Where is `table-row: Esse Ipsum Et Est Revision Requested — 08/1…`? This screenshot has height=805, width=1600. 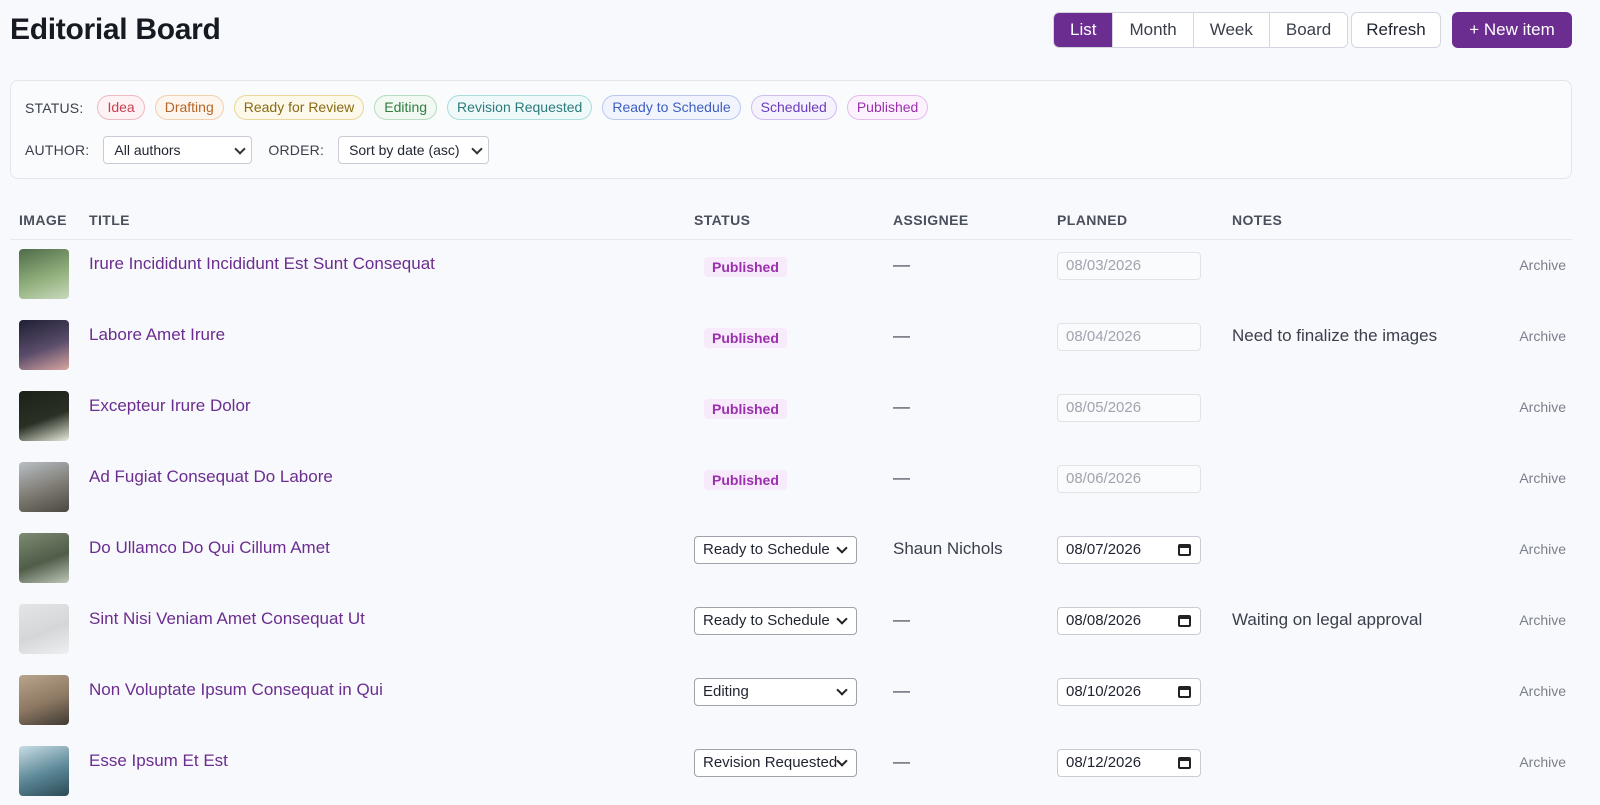 table-row: Esse Ipsum Et Est Revision Requested — 08/1… is located at coordinates (791, 771).